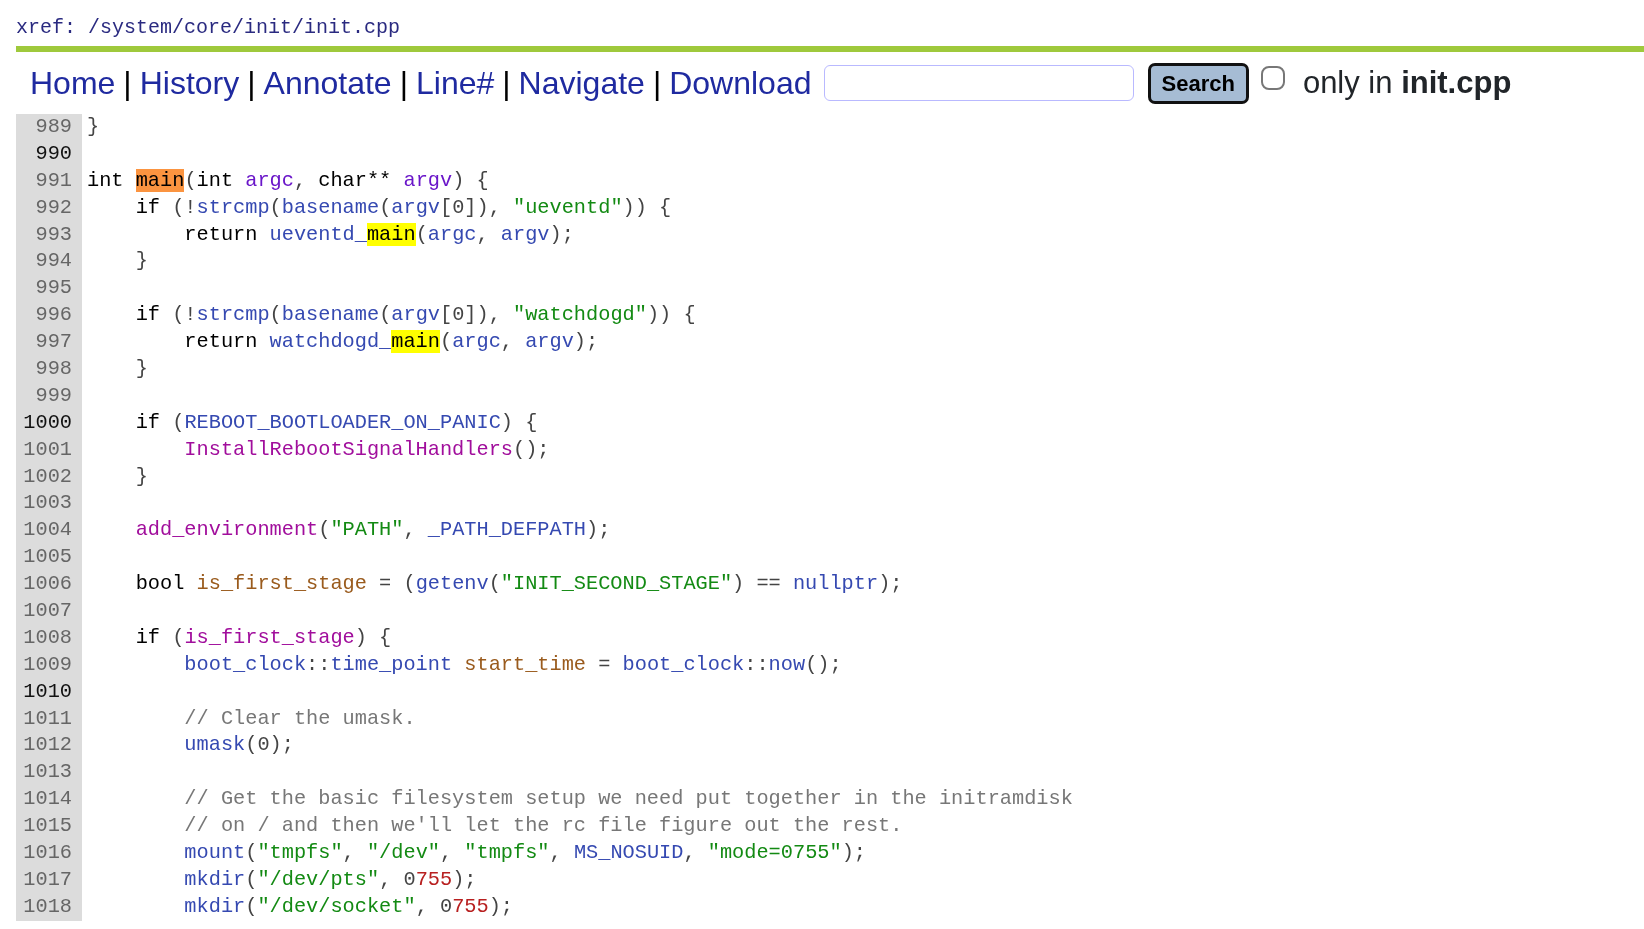 The width and height of the screenshot is (1644, 929). What do you see at coordinates (49, 450) in the screenshot?
I see `line-number: 1001` at bounding box center [49, 450].